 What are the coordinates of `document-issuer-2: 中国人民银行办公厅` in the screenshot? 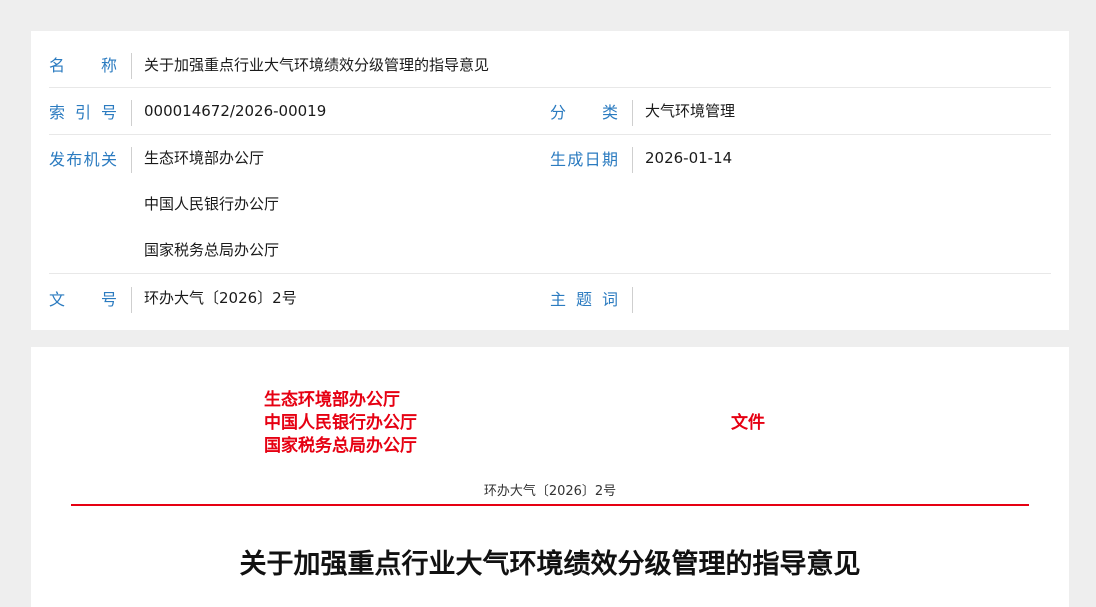 It's located at (340, 423).